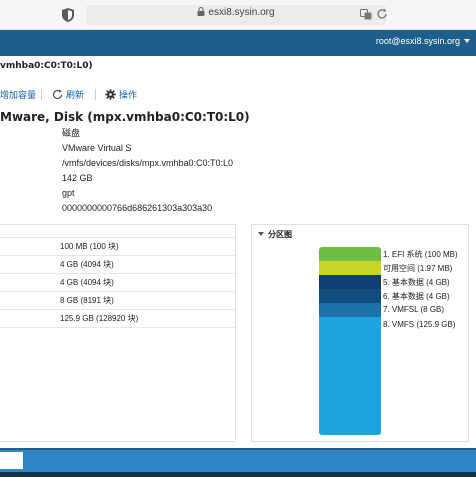  I want to click on translate-icon, so click(366, 14).